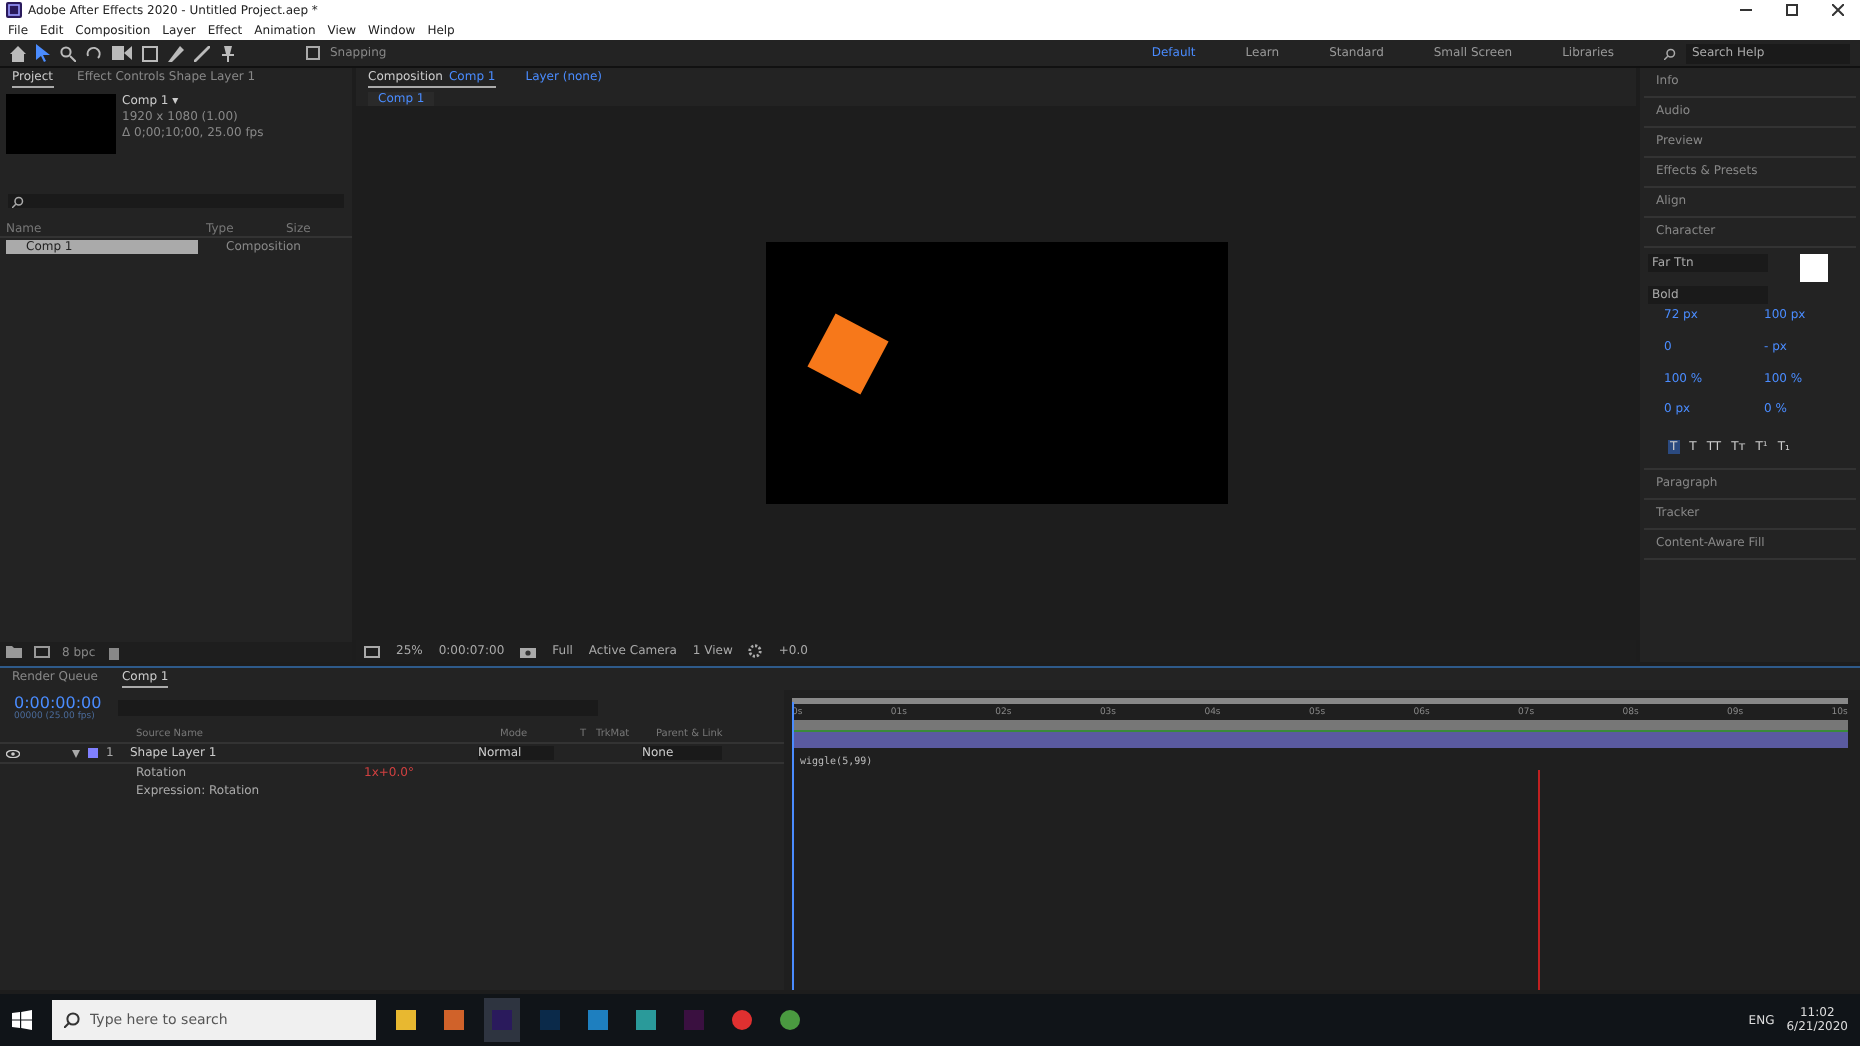 This screenshot has height=1046, width=1860. What do you see at coordinates (228, 53) in the screenshot?
I see `pin-icon` at bounding box center [228, 53].